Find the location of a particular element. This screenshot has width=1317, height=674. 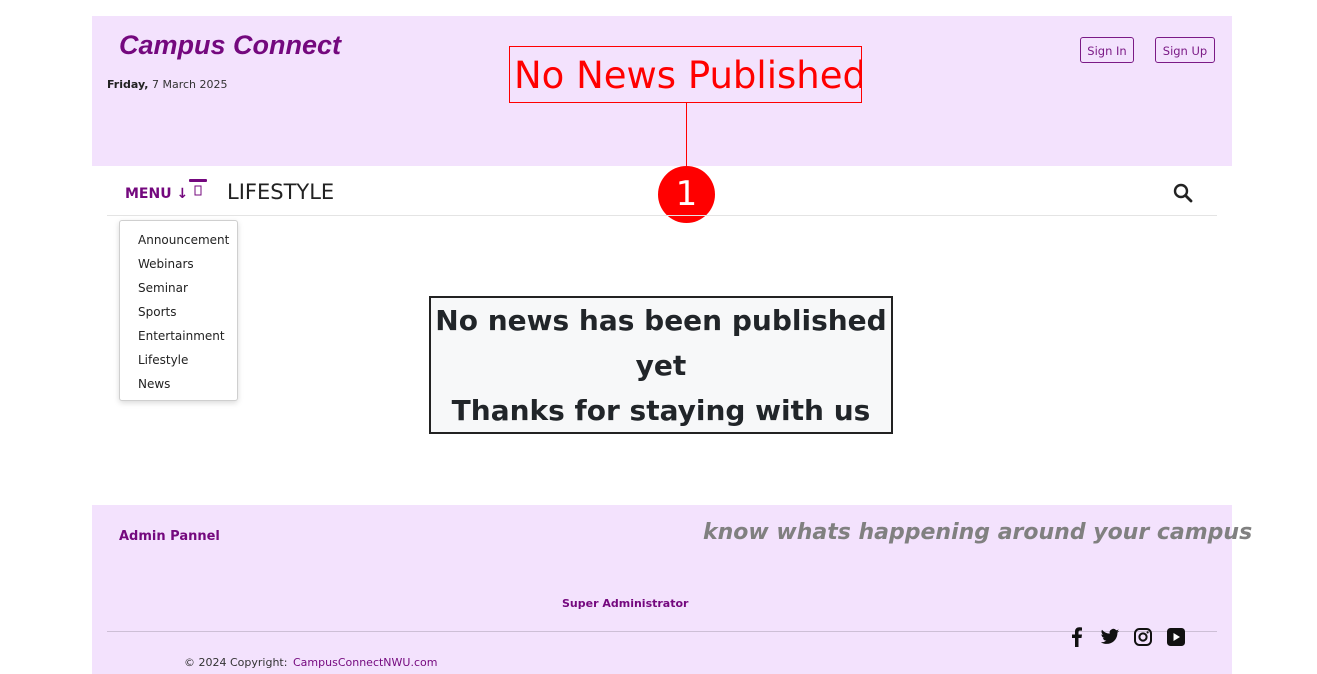

site-link: CampusConnectNWU.com is located at coordinates (365, 662).